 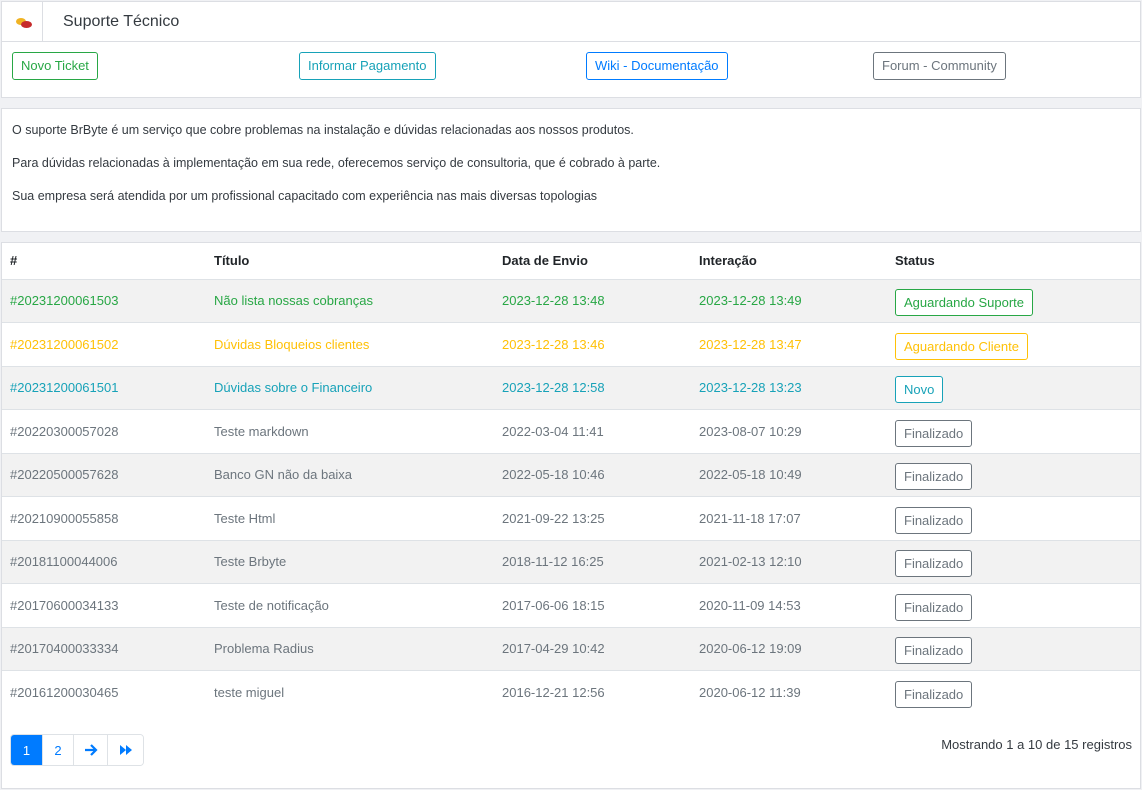 What do you see at coordinates (104, 561) in the screenshot?
I see `ticket-id: #20181100044006` at bounding box center [104, 561].